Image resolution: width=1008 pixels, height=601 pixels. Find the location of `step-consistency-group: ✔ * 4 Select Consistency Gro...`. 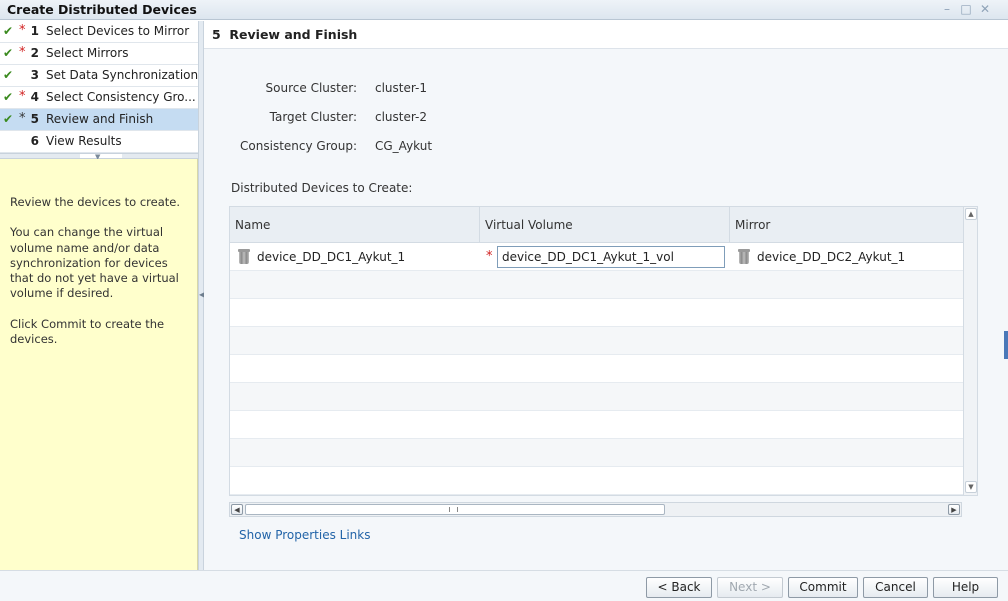

step-consistency-group: ✔ * 4 Select Consistency Gro... is located at coordinates (99, 98).